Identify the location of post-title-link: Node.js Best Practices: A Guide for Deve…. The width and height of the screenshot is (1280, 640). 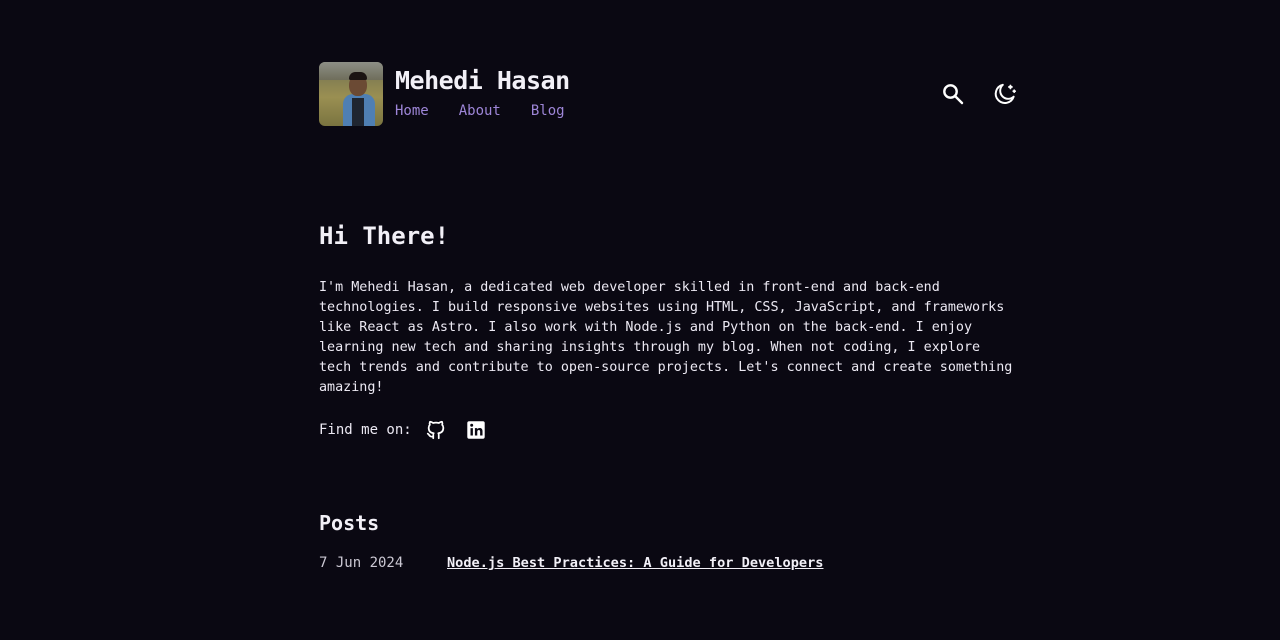
(635, 563).